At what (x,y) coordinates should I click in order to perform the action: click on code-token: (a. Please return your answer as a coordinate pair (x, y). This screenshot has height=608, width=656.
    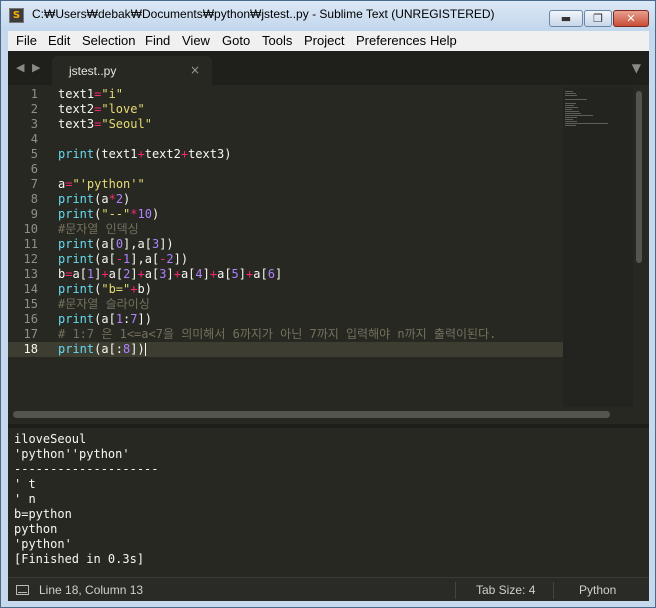
    Looking at the image, I should click on (101, 199).